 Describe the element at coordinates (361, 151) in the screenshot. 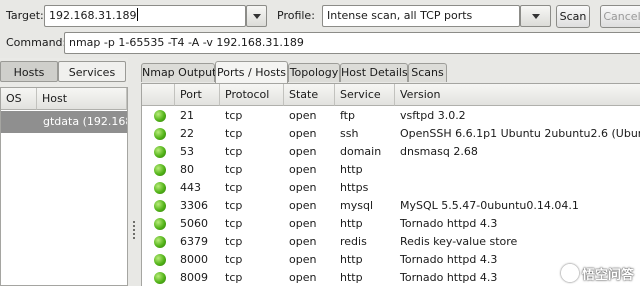

I see `cell-service: domain` at that location.